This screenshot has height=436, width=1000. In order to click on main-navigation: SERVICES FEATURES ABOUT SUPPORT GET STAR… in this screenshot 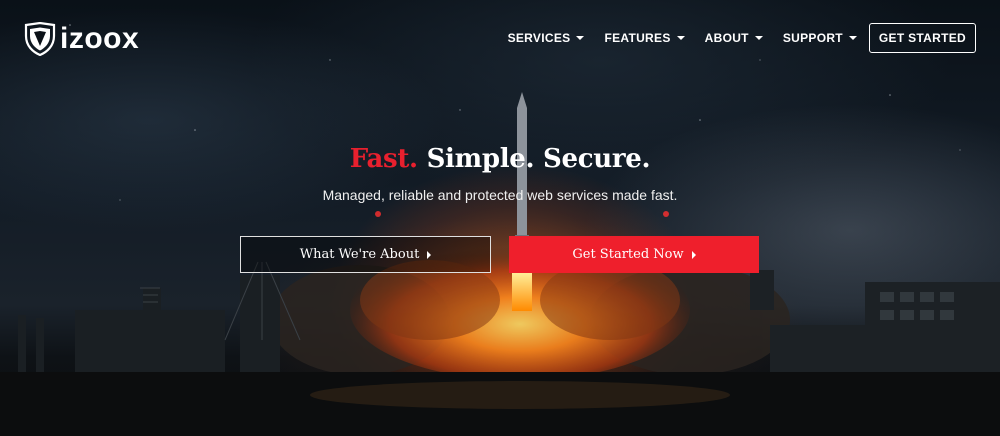, I will do `click(732, 38)`.